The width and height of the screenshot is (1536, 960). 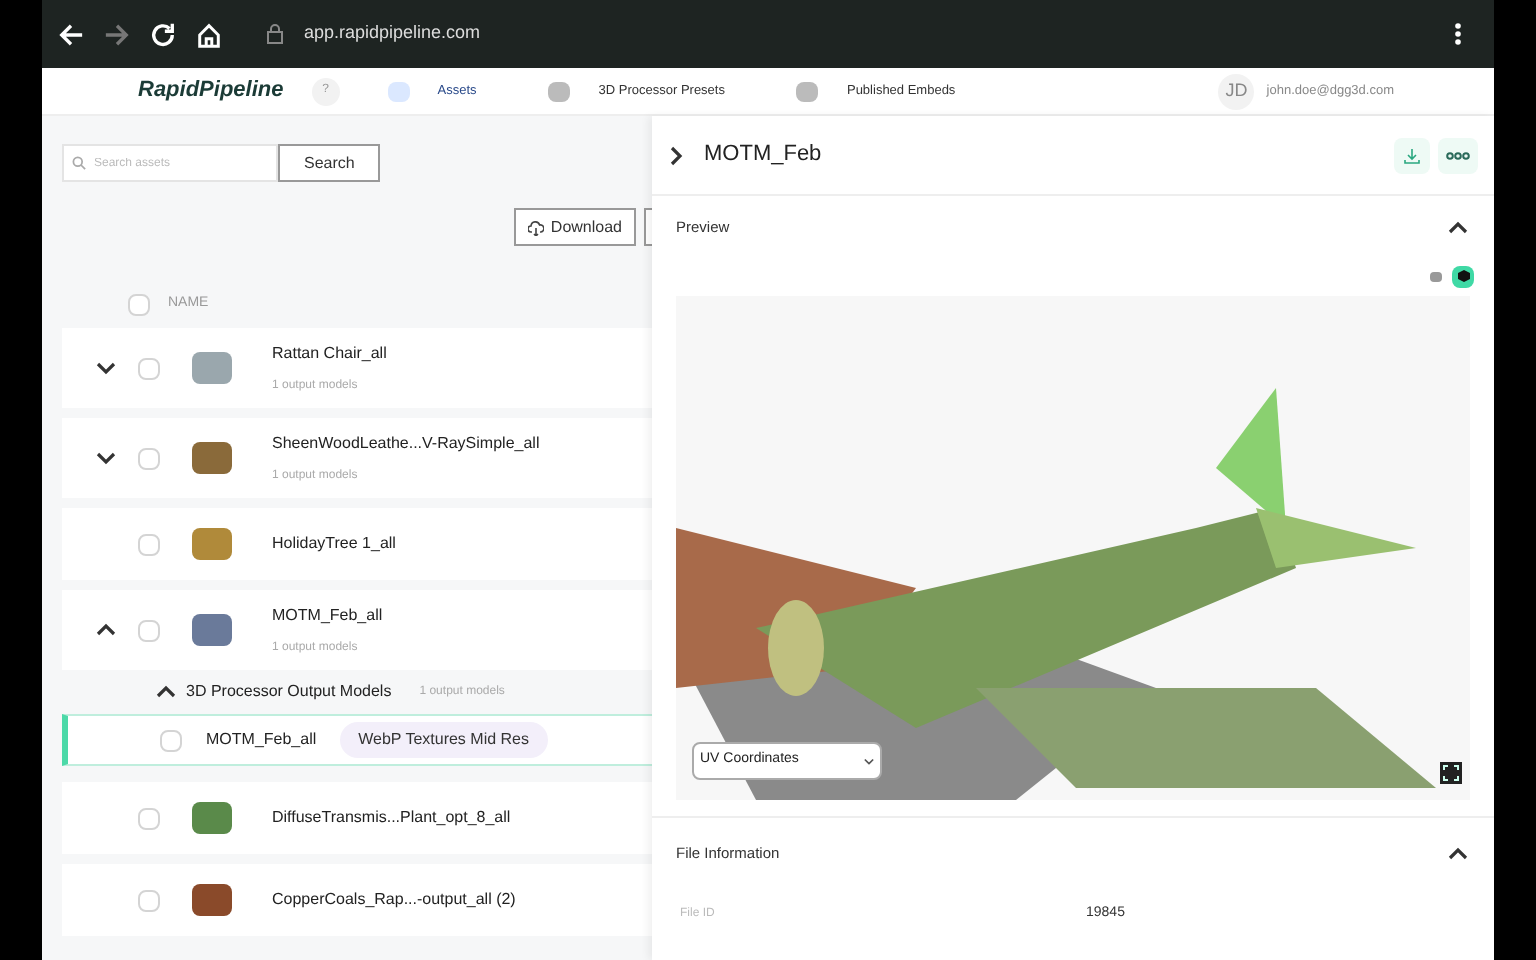 What do you see at coordinates (163, 34) in the screenshot?
I see `reload-icon` at bounding box center [163, 34].